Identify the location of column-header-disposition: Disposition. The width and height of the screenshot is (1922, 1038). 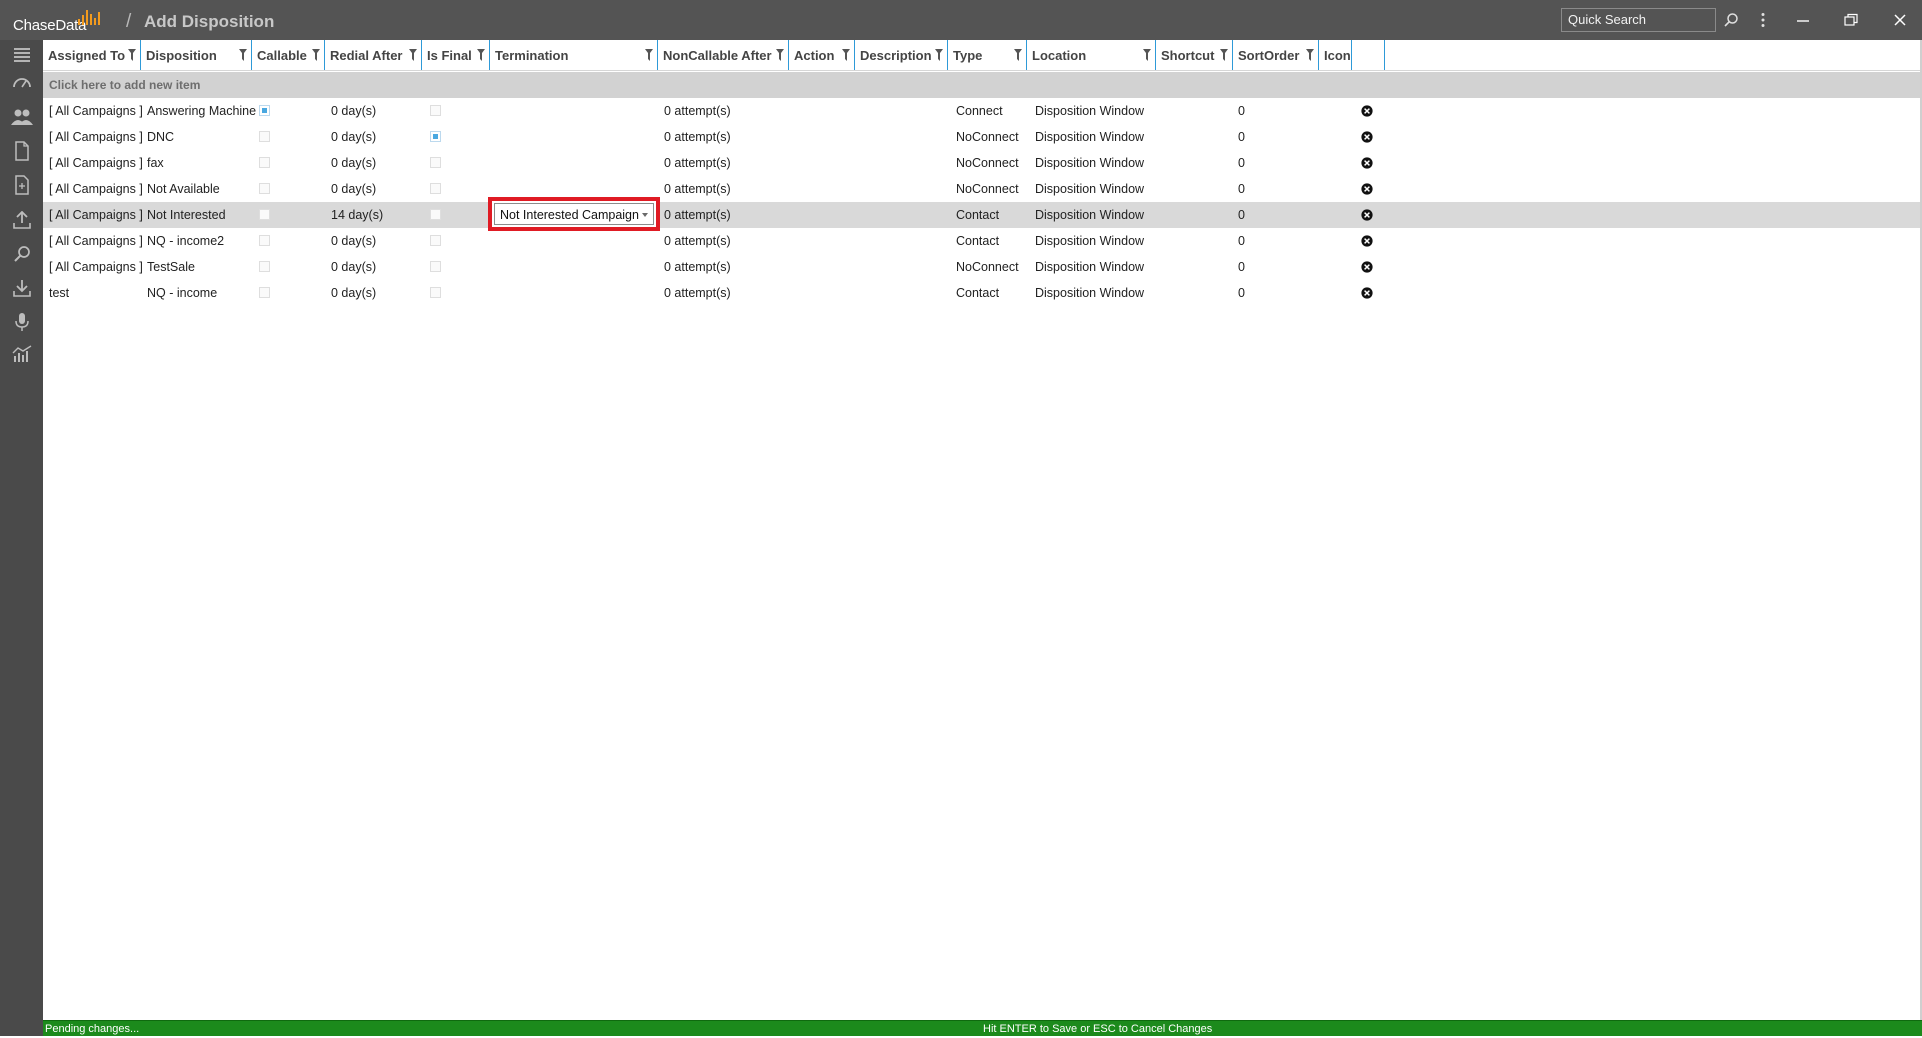
(196, 55).